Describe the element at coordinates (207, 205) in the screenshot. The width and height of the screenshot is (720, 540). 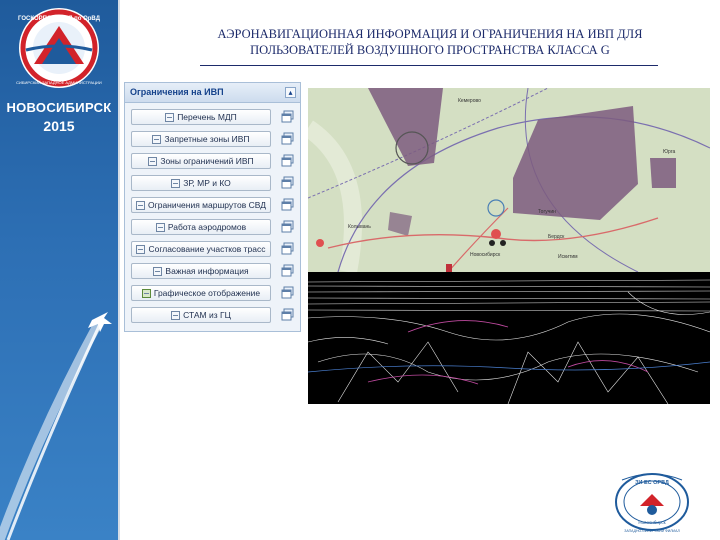
I see `button-label: Ограничения маршрутов СВД` at that location.